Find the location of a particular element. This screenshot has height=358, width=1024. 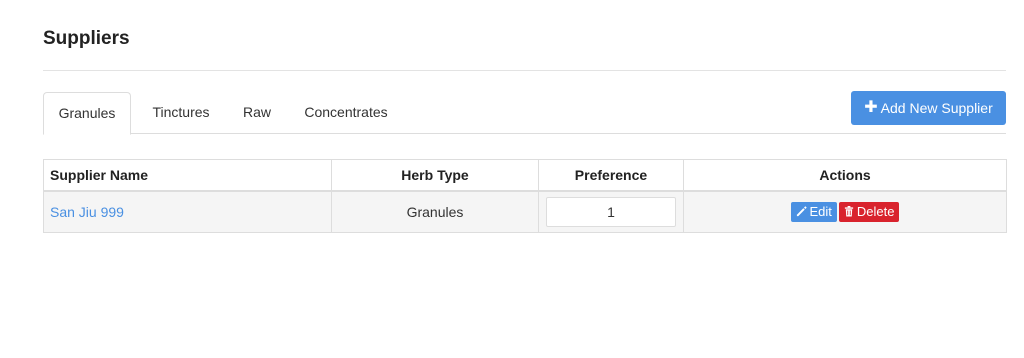

tab-granules: Granules is located at coordinates (87, 113).